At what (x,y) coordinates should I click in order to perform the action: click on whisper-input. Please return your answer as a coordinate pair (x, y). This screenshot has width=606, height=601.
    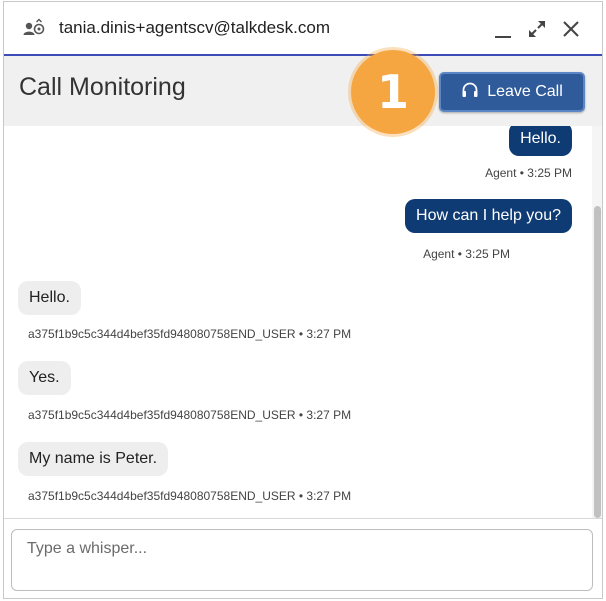
    Looking at the image, I should click on (302, 560).